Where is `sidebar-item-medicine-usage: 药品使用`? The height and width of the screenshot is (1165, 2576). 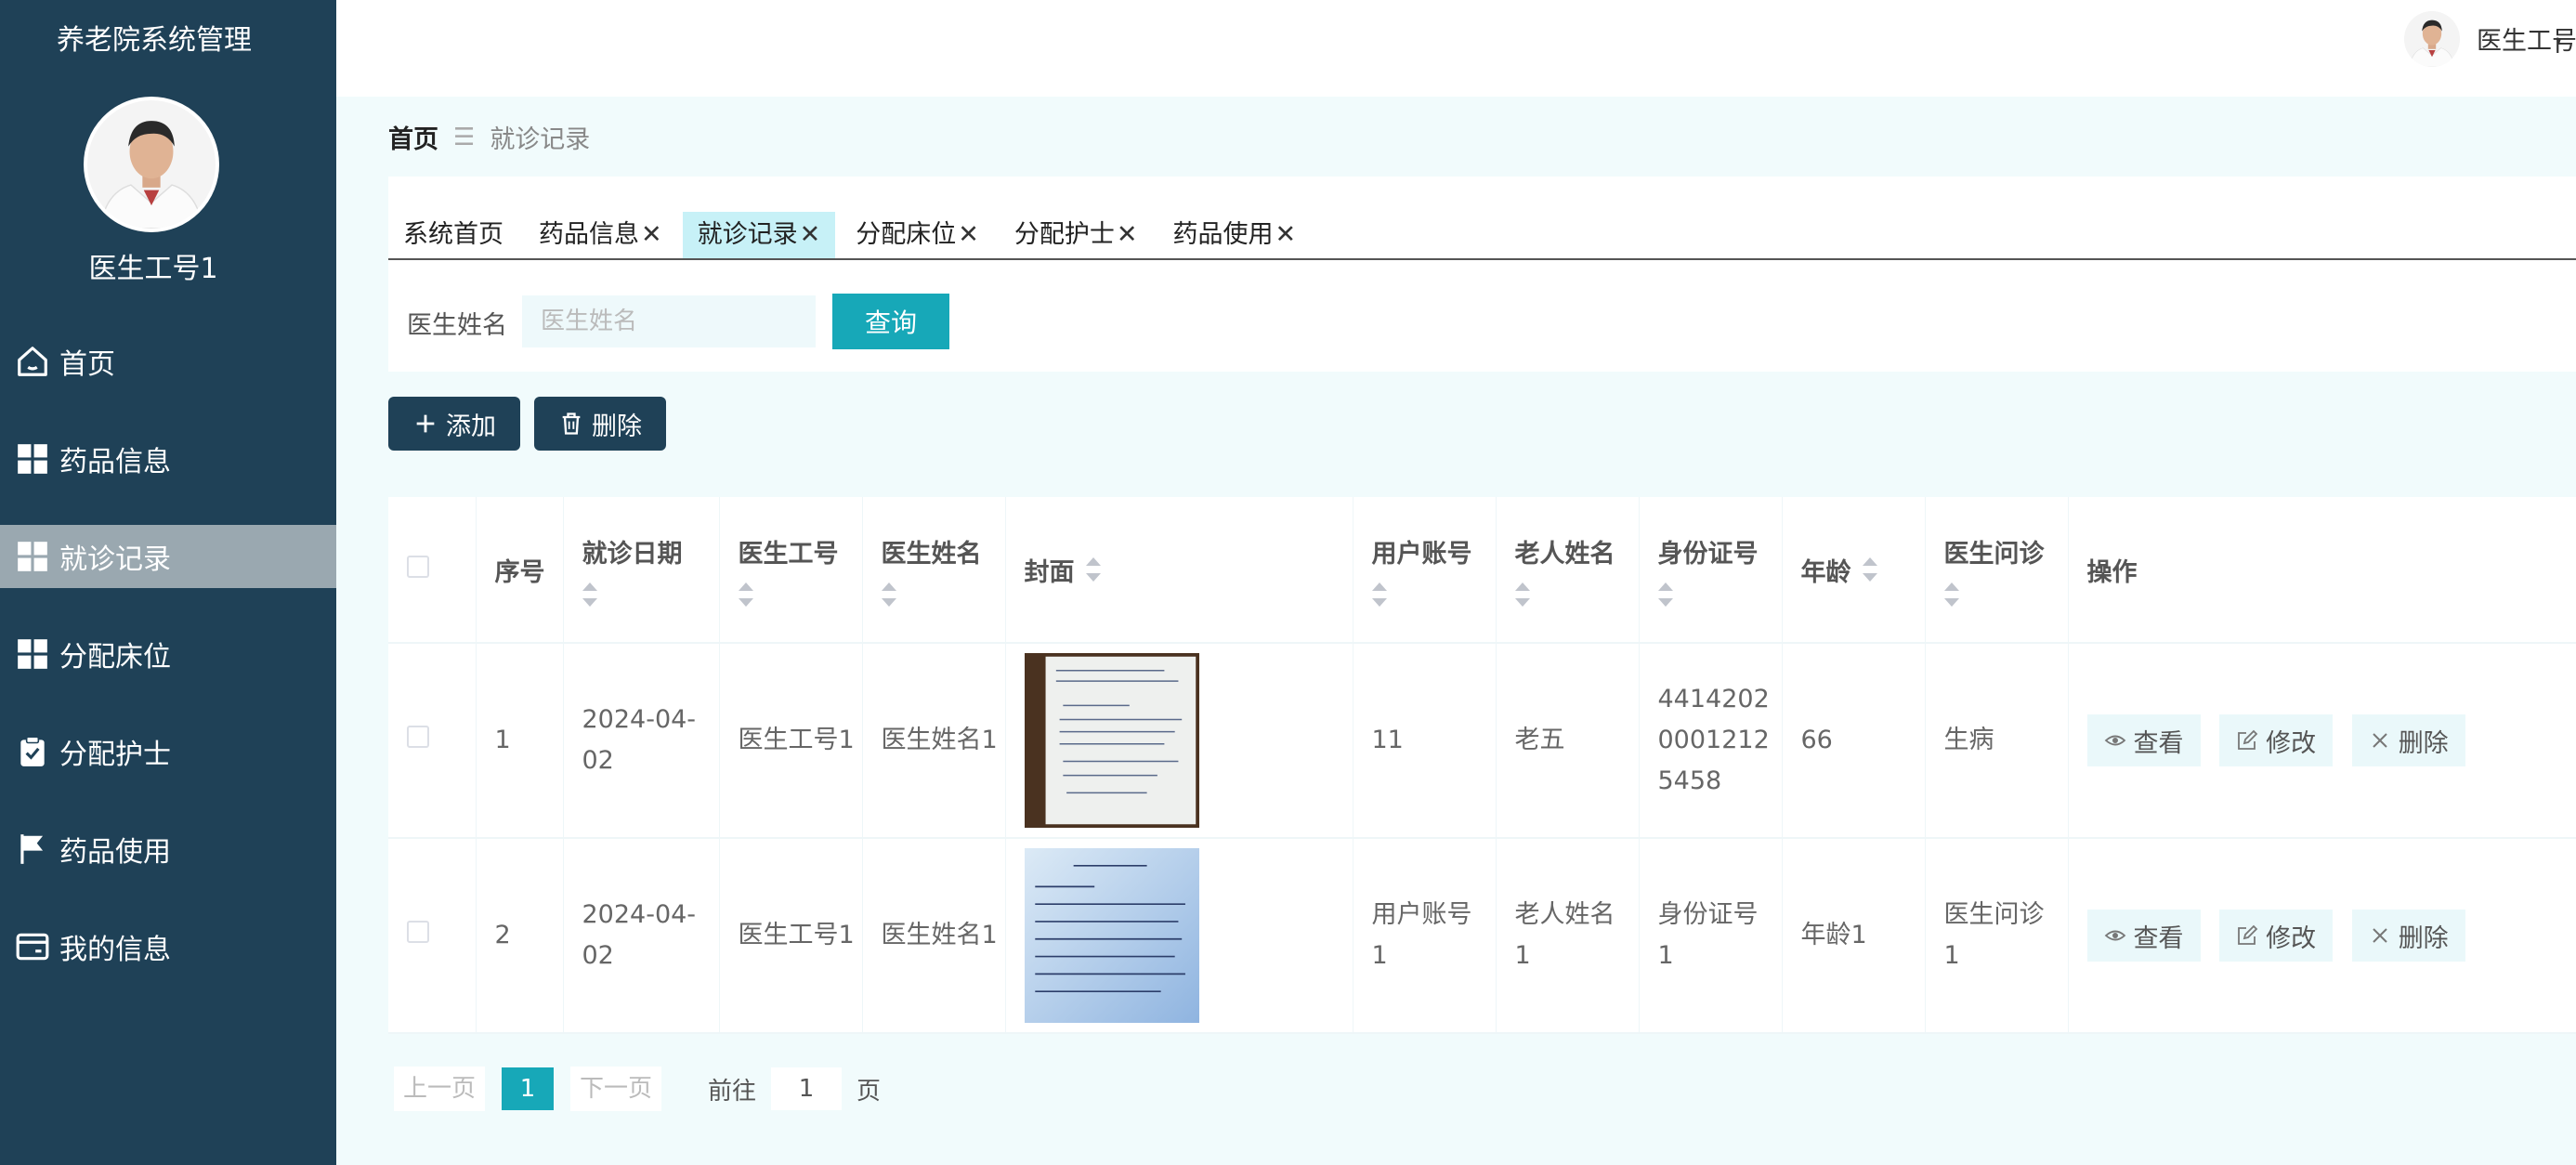 sidebar-item-medicine-usage: 药品使用 is located at coordinates (168, 849).